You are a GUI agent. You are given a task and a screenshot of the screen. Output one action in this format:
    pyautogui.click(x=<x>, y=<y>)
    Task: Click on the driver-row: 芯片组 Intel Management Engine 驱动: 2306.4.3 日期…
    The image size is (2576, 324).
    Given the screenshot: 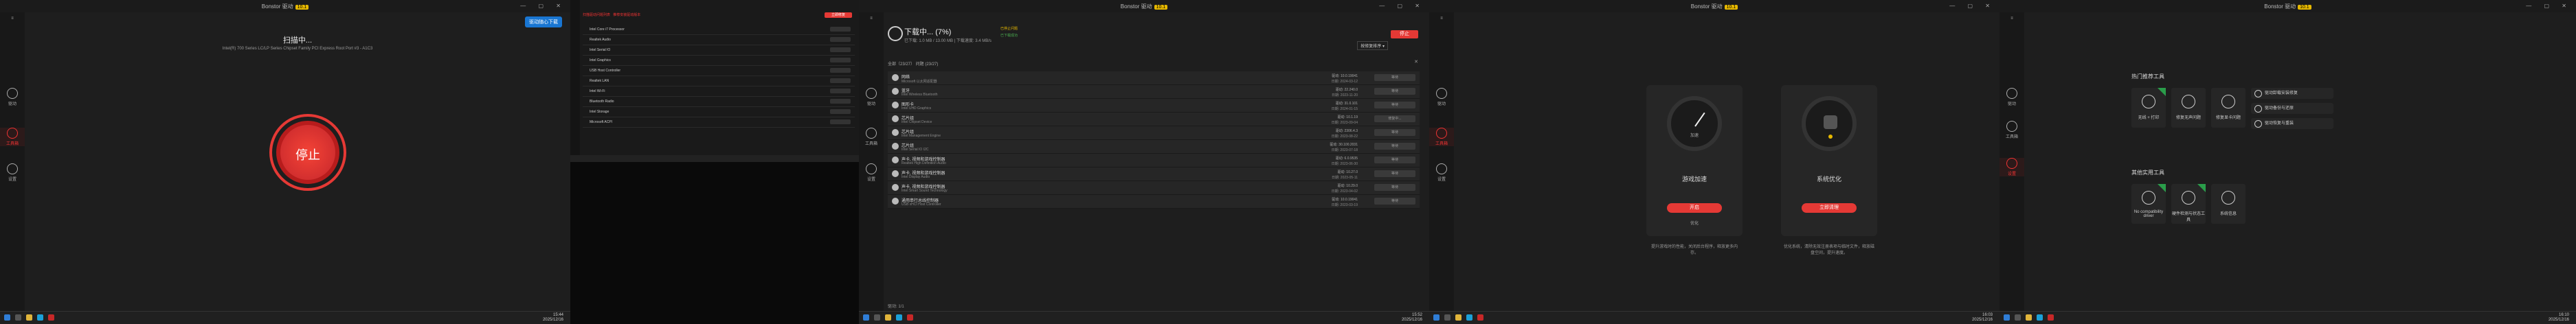 What is the action you would take?
    pyautogui.click(x=1154, y=133)
    